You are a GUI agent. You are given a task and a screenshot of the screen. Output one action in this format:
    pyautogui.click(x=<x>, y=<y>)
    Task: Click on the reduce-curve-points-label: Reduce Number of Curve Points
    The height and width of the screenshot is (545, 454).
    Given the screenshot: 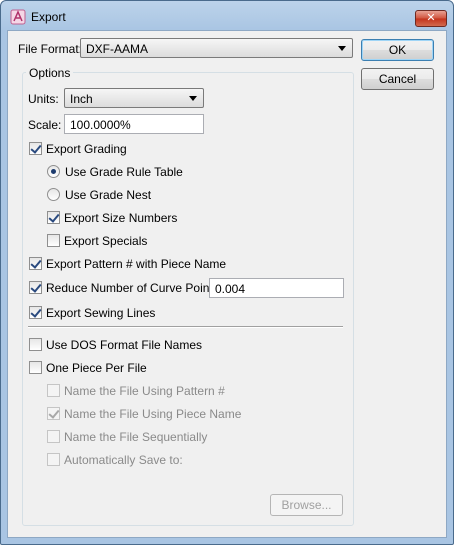 What is the action you would take?
    pyautogui.click(x=132, y=288)
    